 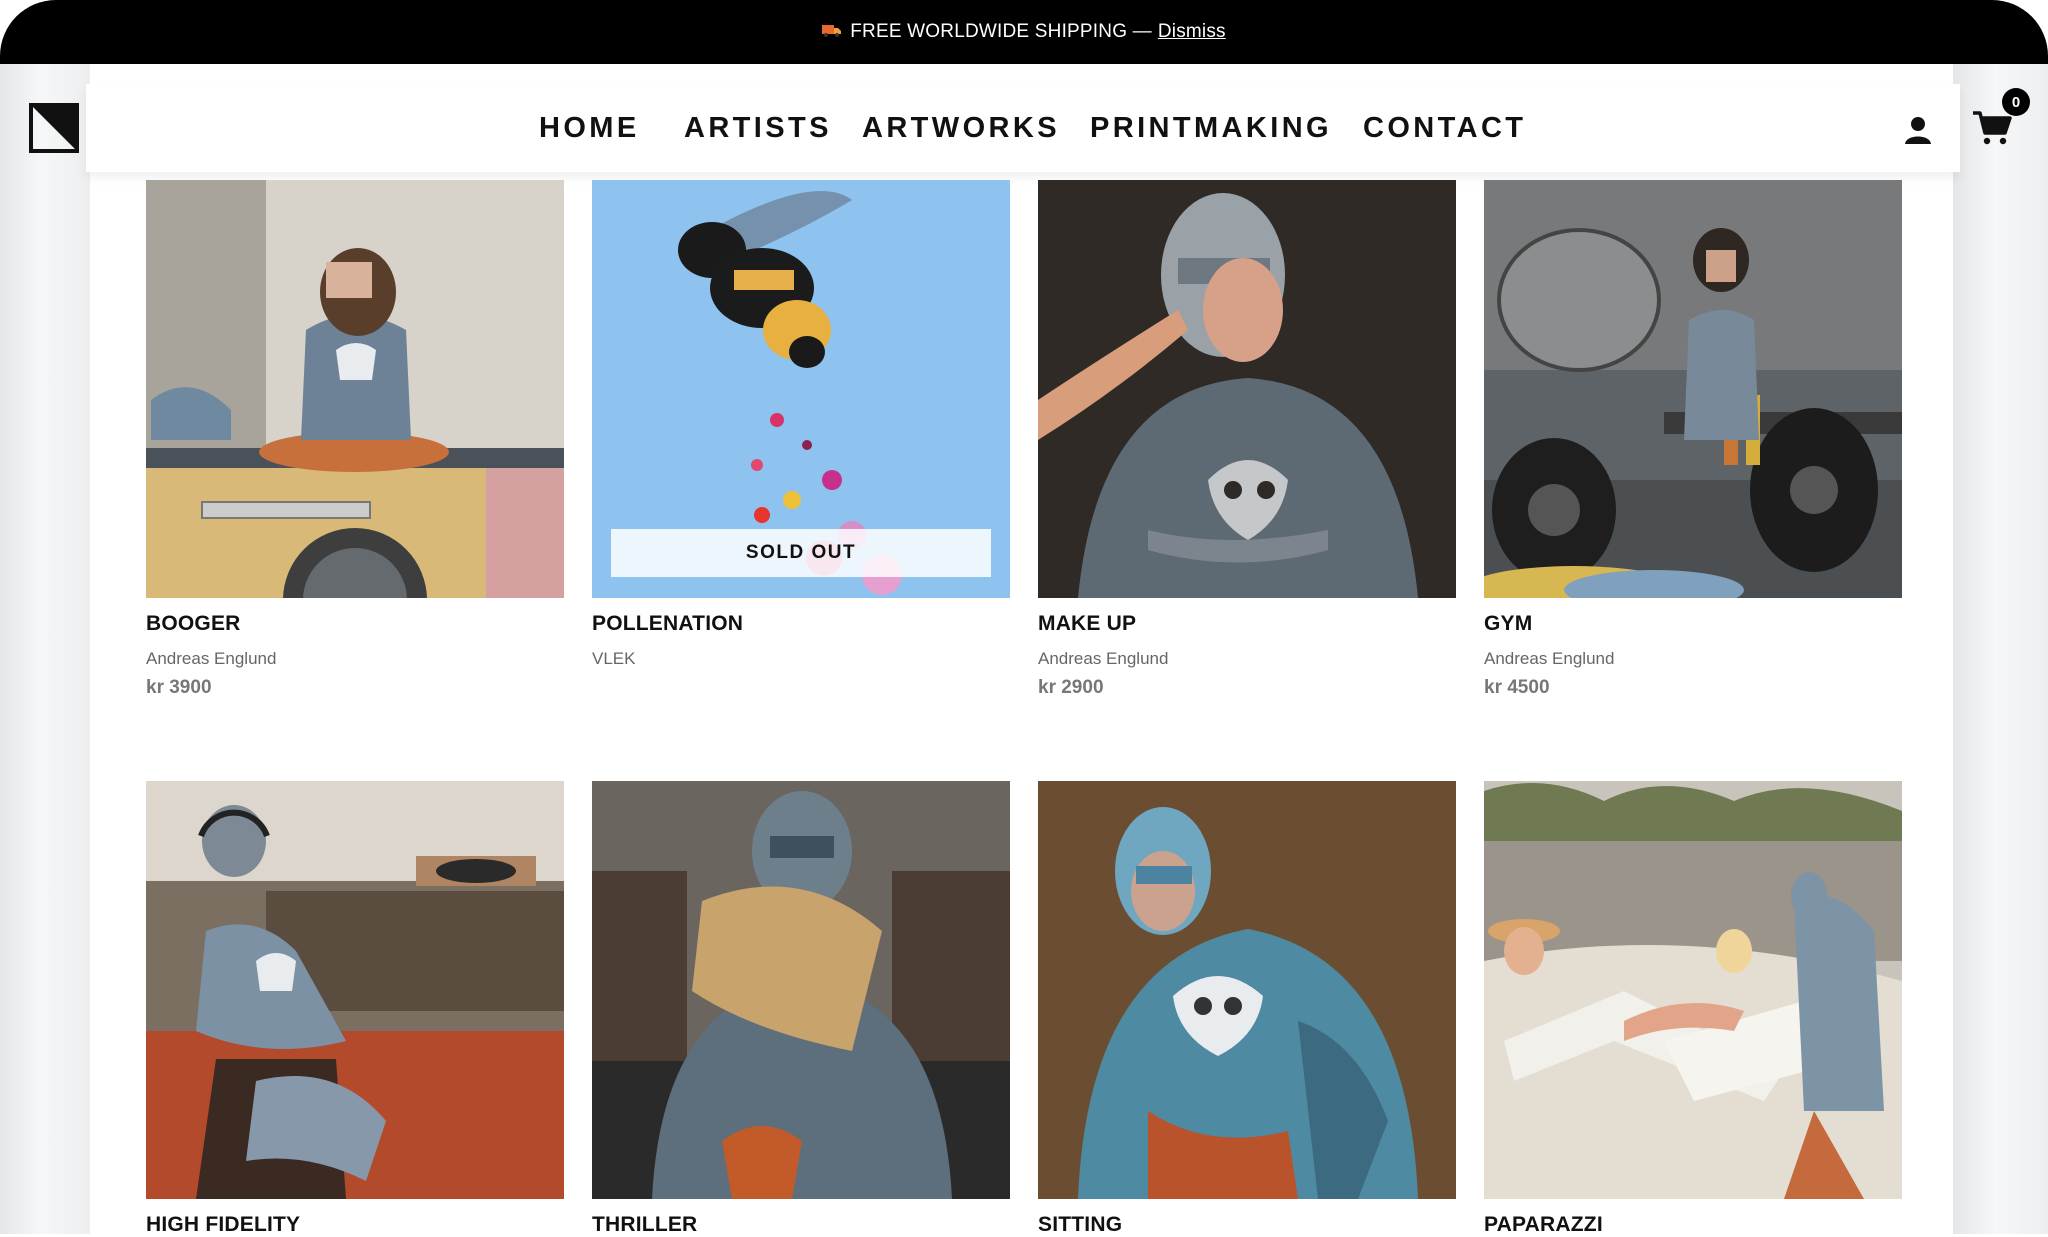 I want to click on product-title: MAKE UP, so click(x=1087, y=624).